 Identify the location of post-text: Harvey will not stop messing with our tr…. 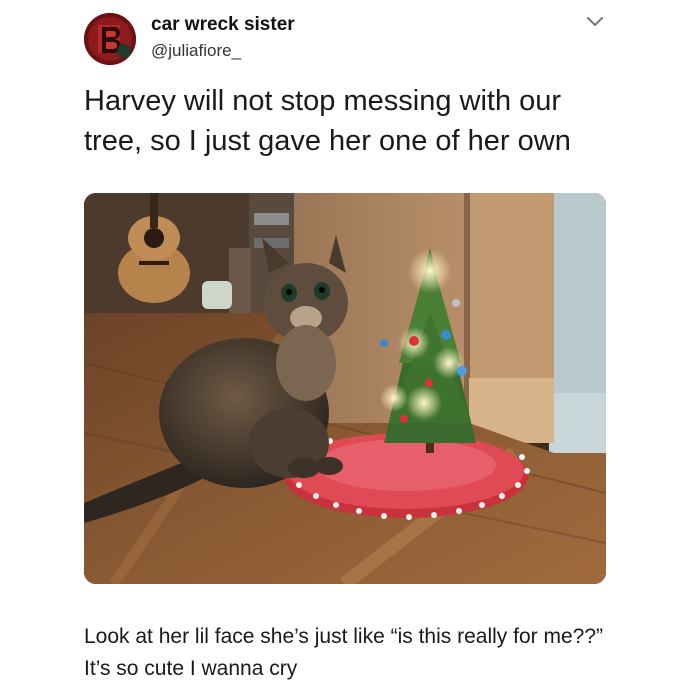
(327, 121).